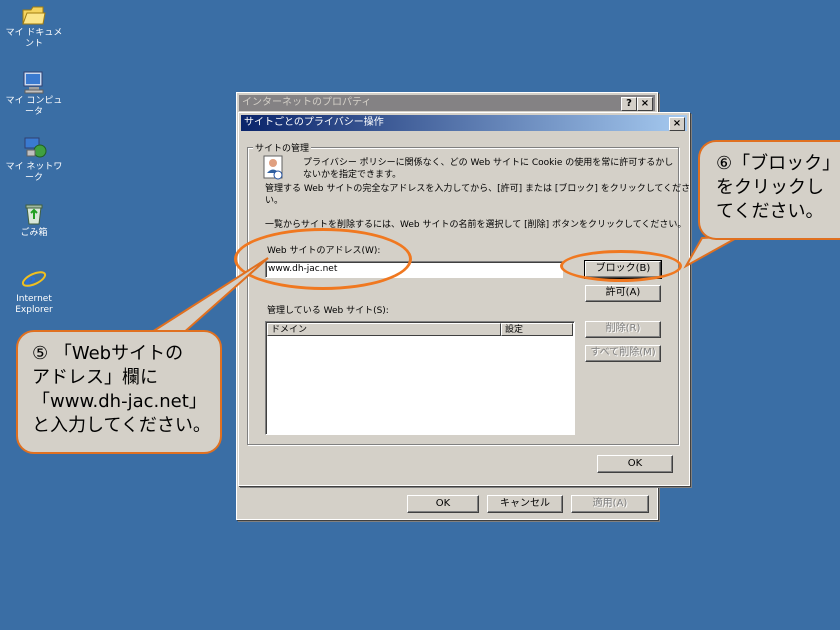  I want to click on callout-step6: ⑥「ブロック」 をクリックし てください。, so click(769, 190).